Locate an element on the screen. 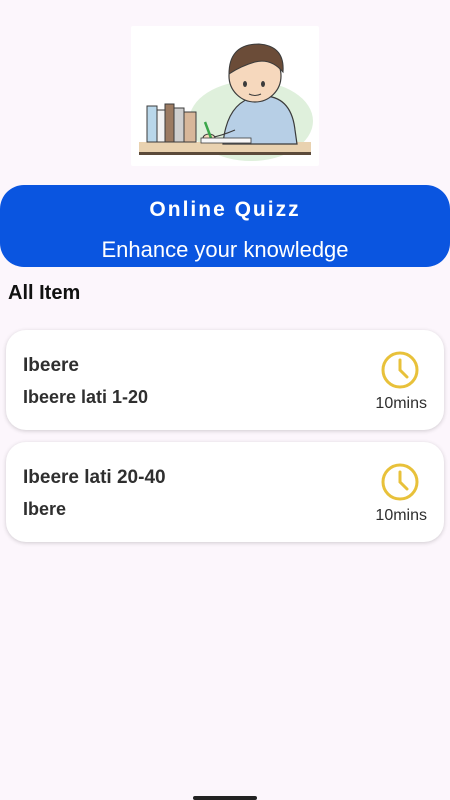  quiz-item-card: Ibeere Ibeere lati 1-20 10mins is located at coordinates (225, 380).